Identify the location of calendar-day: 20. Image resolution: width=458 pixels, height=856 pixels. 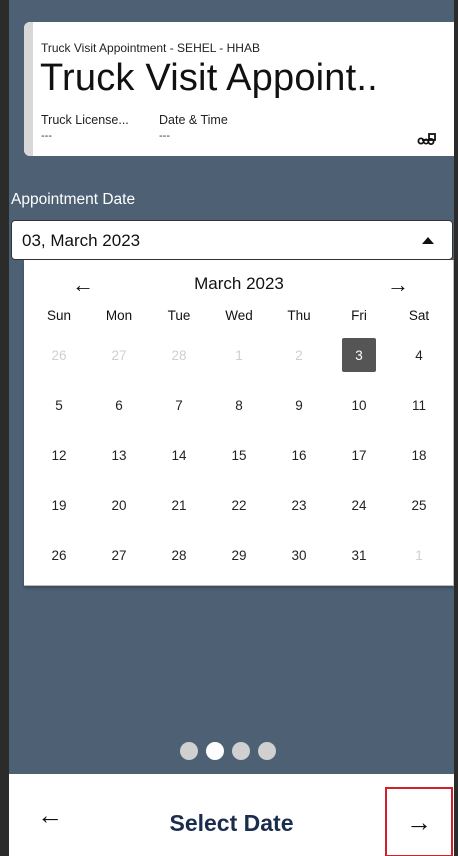
(119, 505).